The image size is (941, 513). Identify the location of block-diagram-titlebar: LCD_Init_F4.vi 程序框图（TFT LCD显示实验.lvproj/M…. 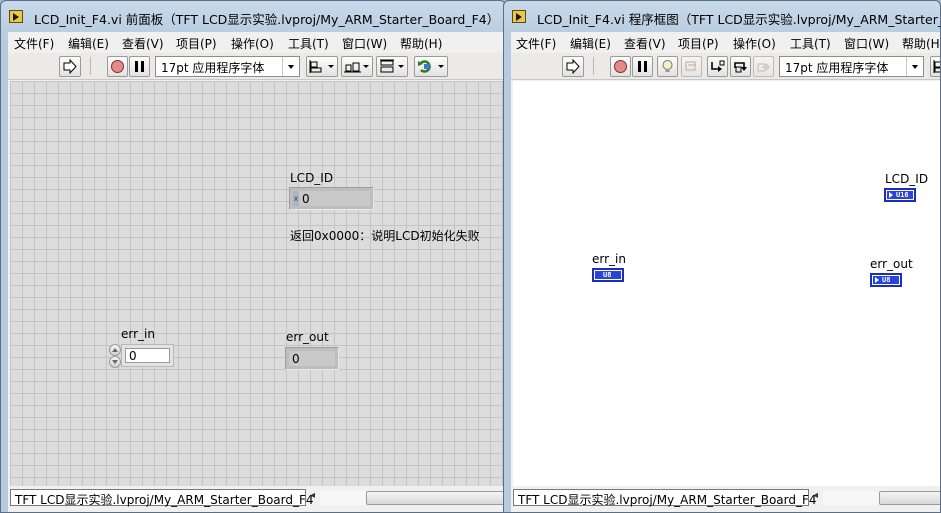
(722, 16).